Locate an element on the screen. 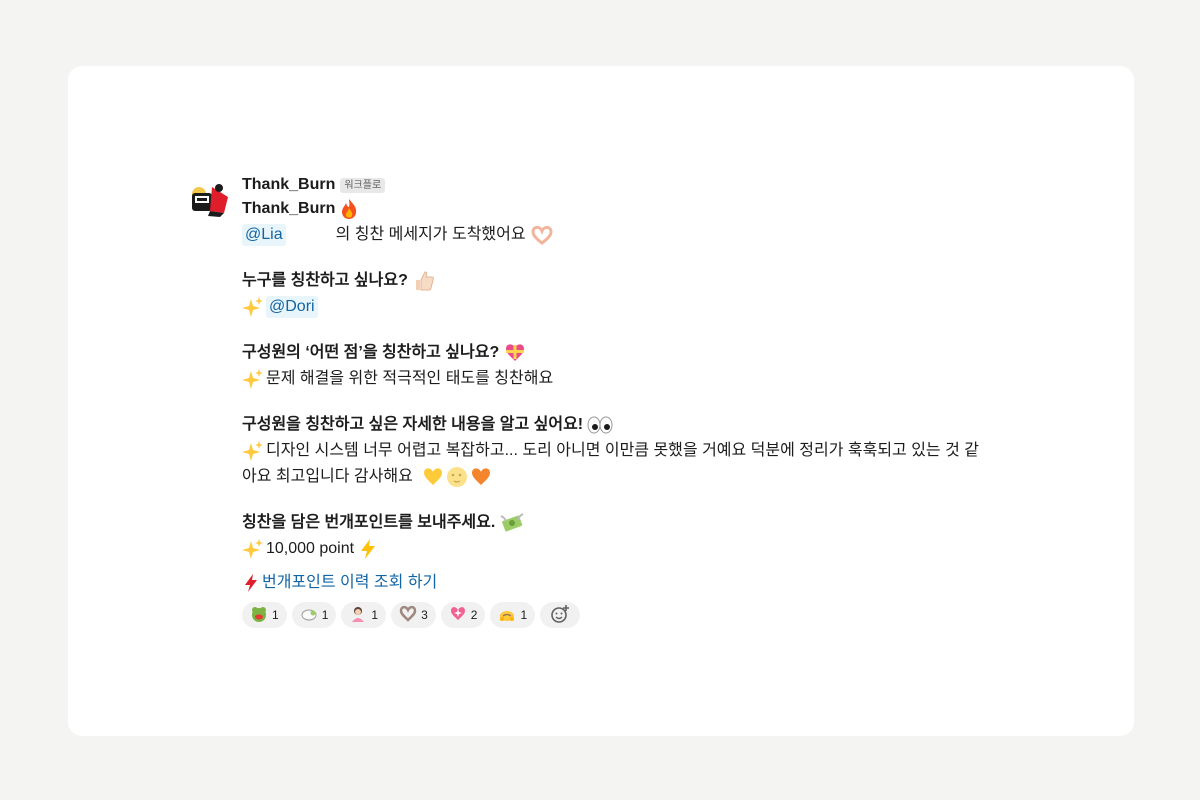  bot-avatar-icon is located at coordinates (210, 200).